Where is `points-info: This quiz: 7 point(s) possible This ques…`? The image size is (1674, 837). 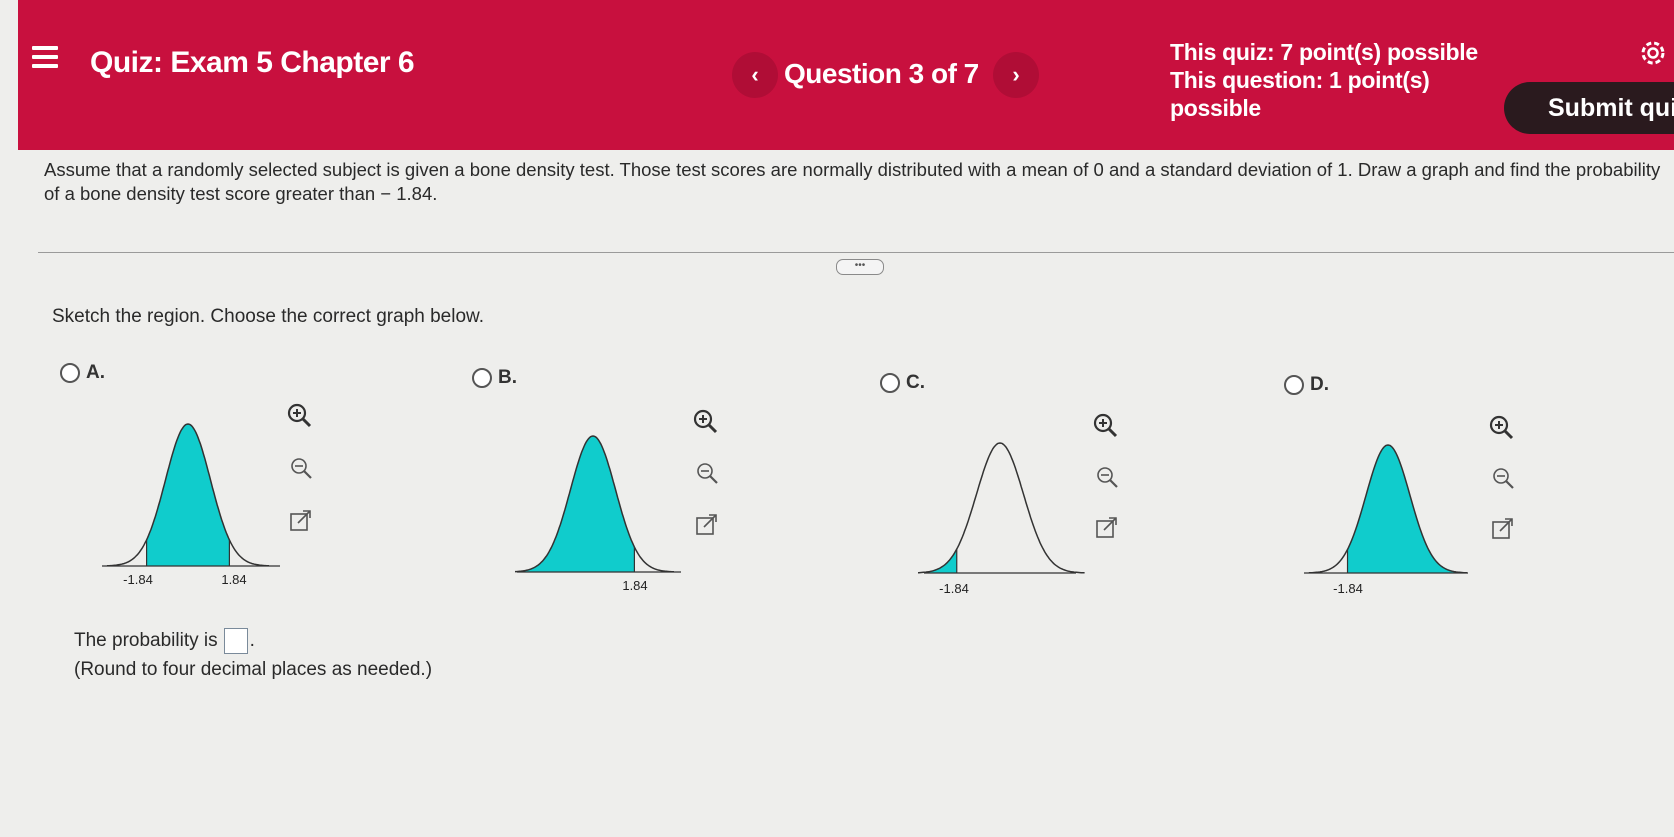
points-info: This quiz: 7 point(s) possible This ques… is located at coordinates (1324, 80).